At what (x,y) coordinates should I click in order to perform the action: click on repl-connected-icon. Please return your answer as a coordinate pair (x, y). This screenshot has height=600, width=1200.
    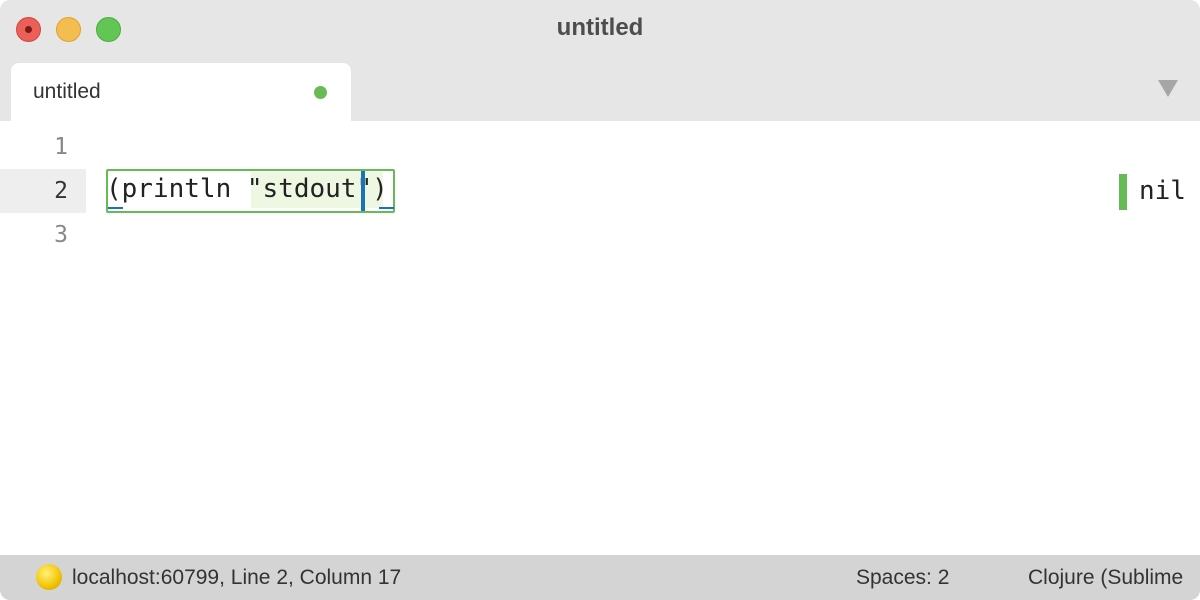
    Looking at the image, I should click on (49, 577).